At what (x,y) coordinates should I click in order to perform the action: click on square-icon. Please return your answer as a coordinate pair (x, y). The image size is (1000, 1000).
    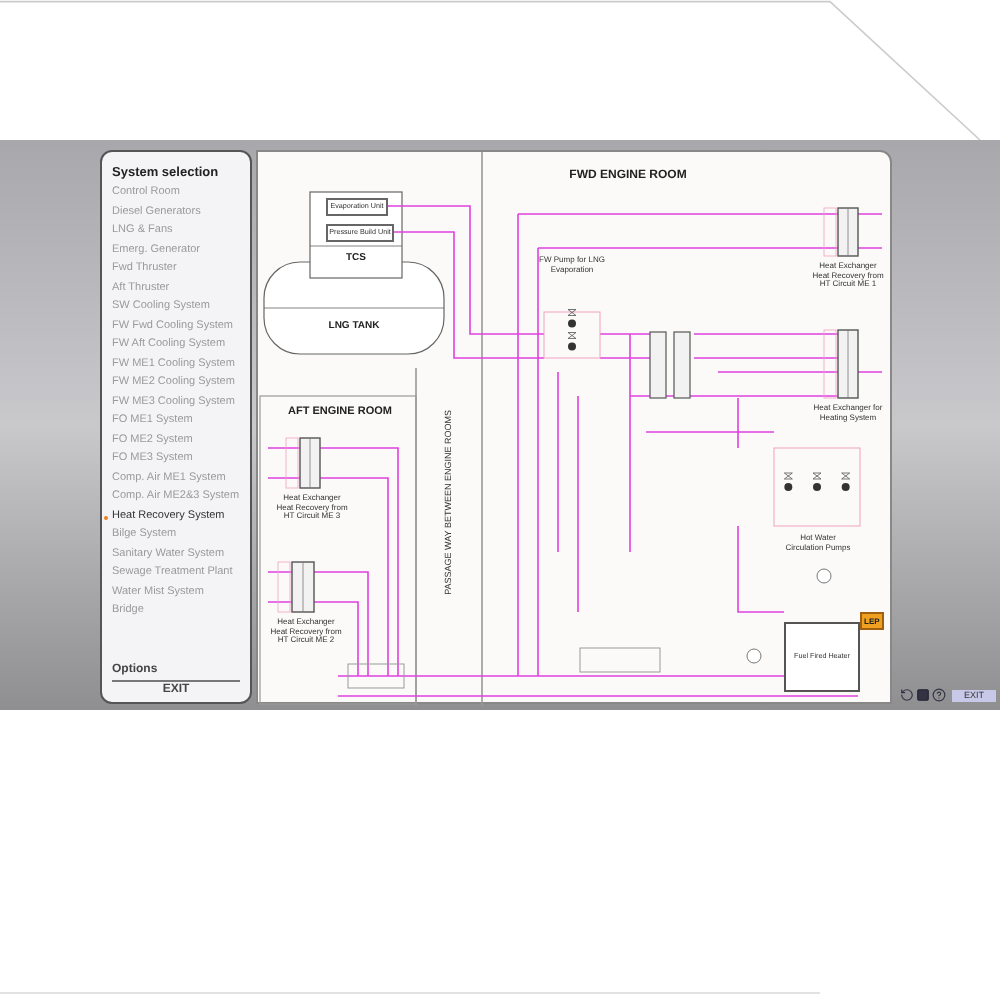
    Looking at the image, I should click on (922, 695).